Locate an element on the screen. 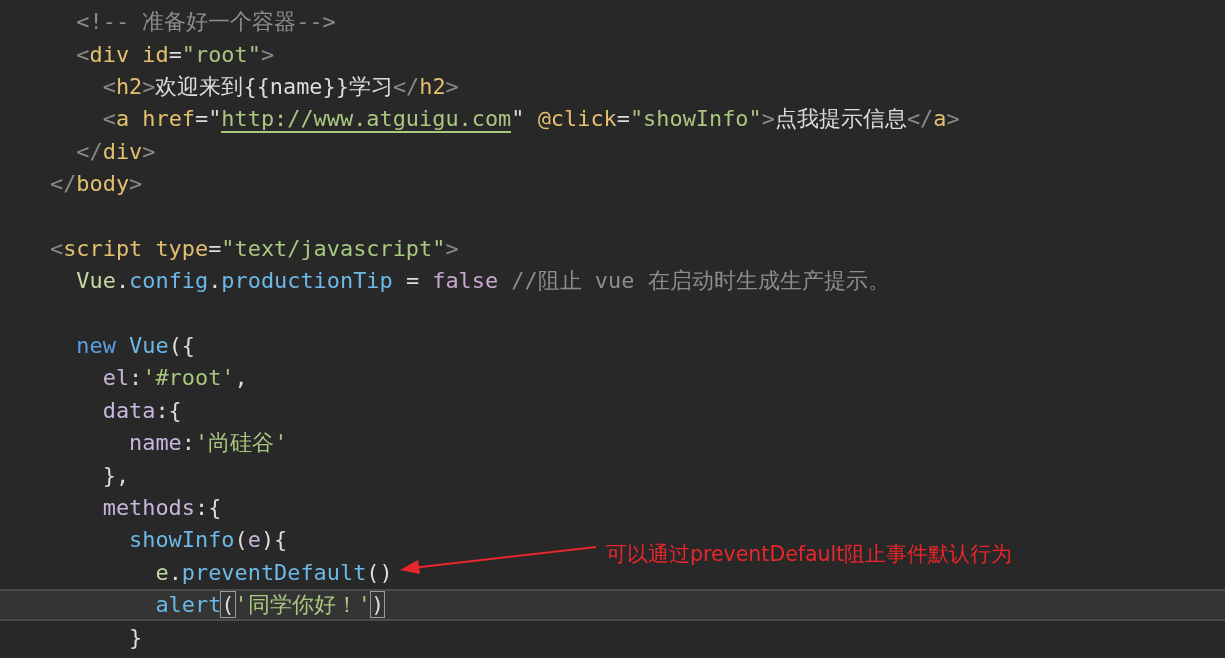  code-line: }, is located at coordinates (115, 475).